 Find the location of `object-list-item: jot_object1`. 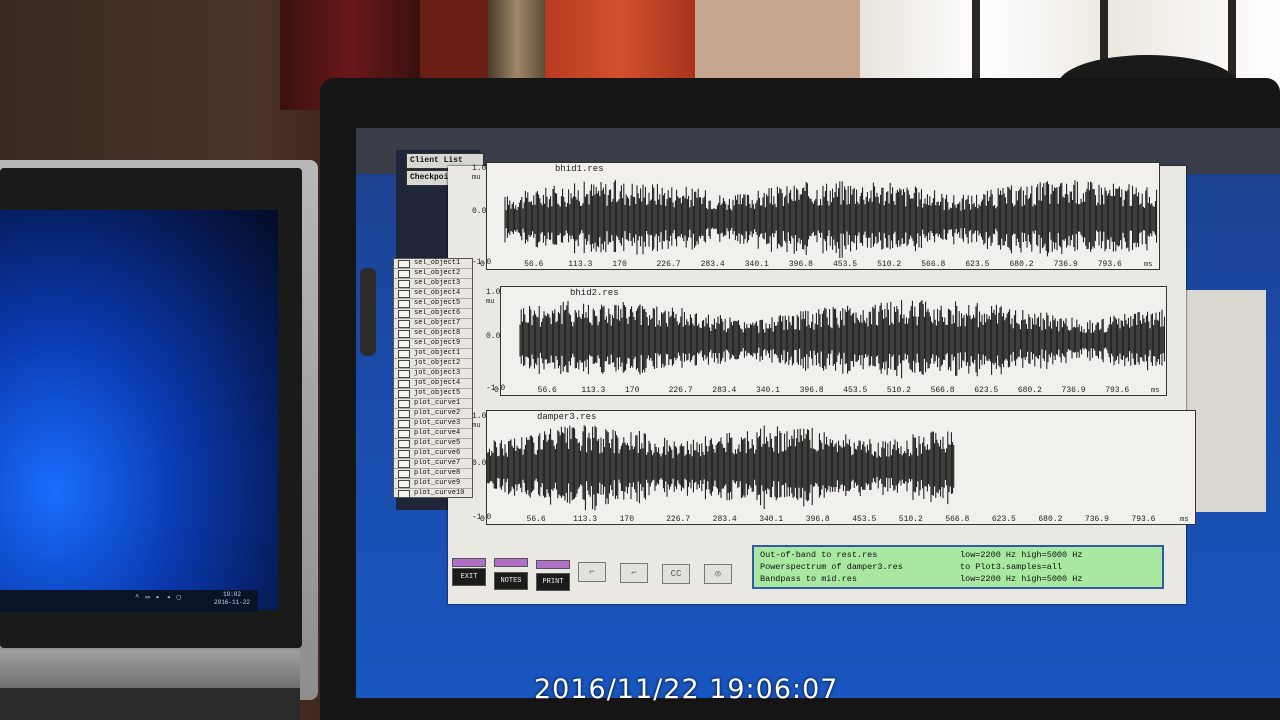

object-list-item: jot_object1 is located at coordinates (433, 354).